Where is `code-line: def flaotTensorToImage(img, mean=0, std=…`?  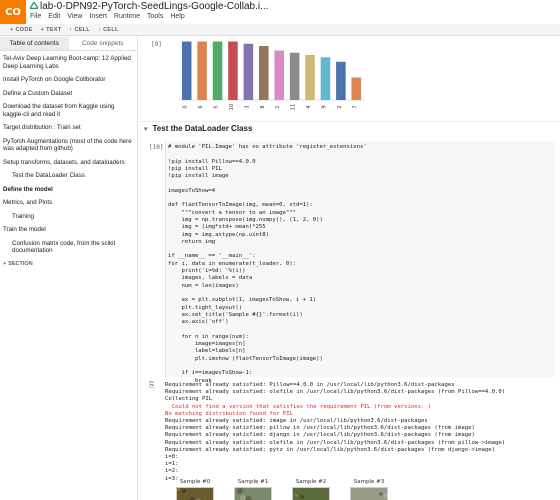 code-line: def flaotTensorToImage(img, mean=0, std=… is located at coordinates (240, 205).